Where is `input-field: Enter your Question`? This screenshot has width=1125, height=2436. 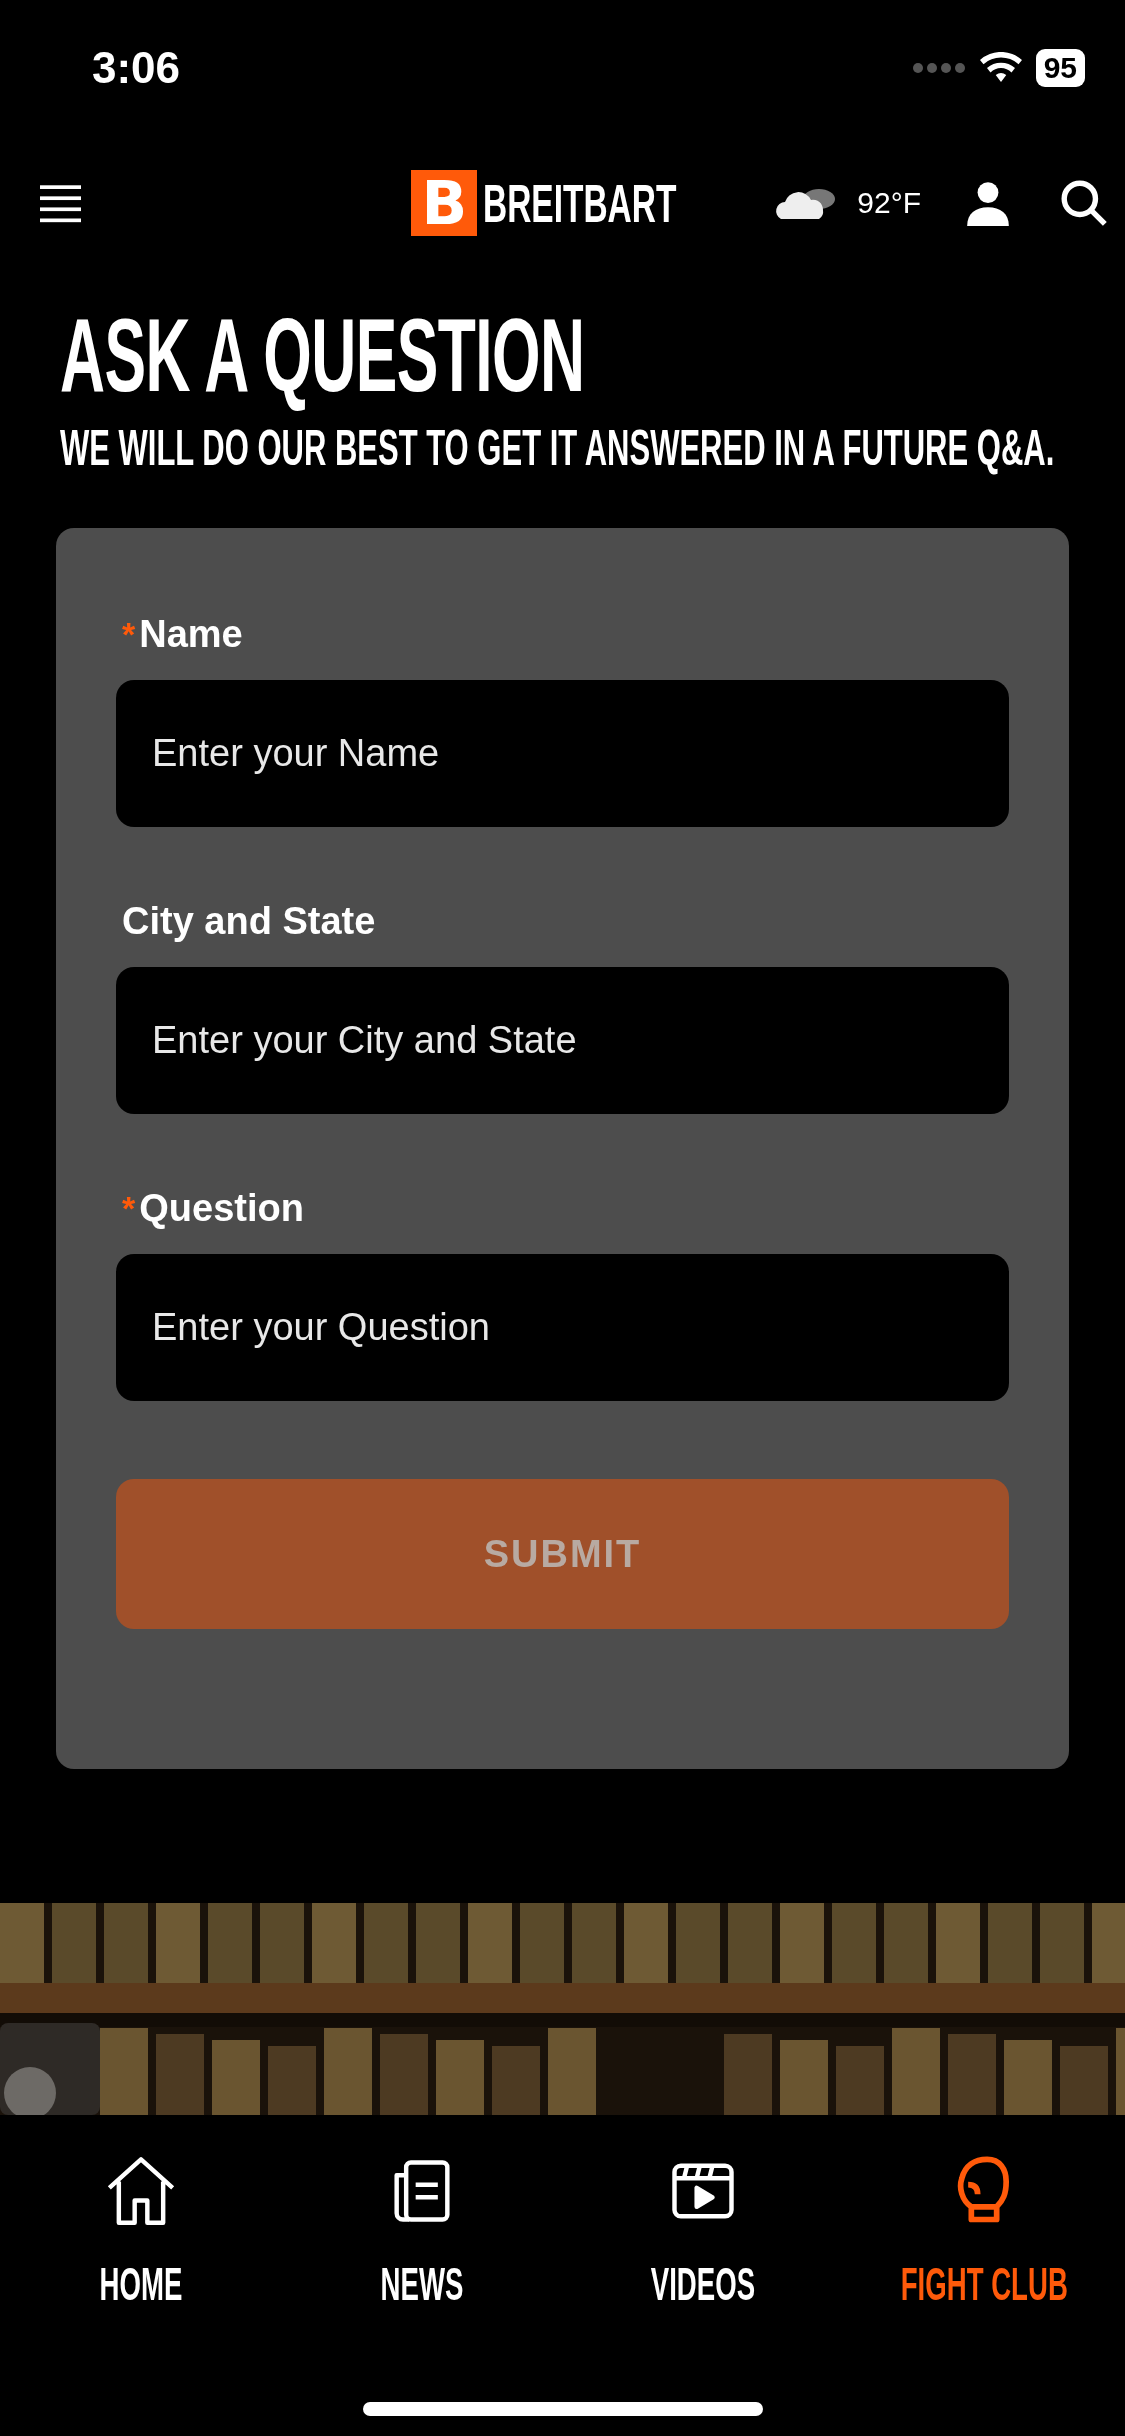 input-field: Enter your Question is located at coordinates (562, 1327).